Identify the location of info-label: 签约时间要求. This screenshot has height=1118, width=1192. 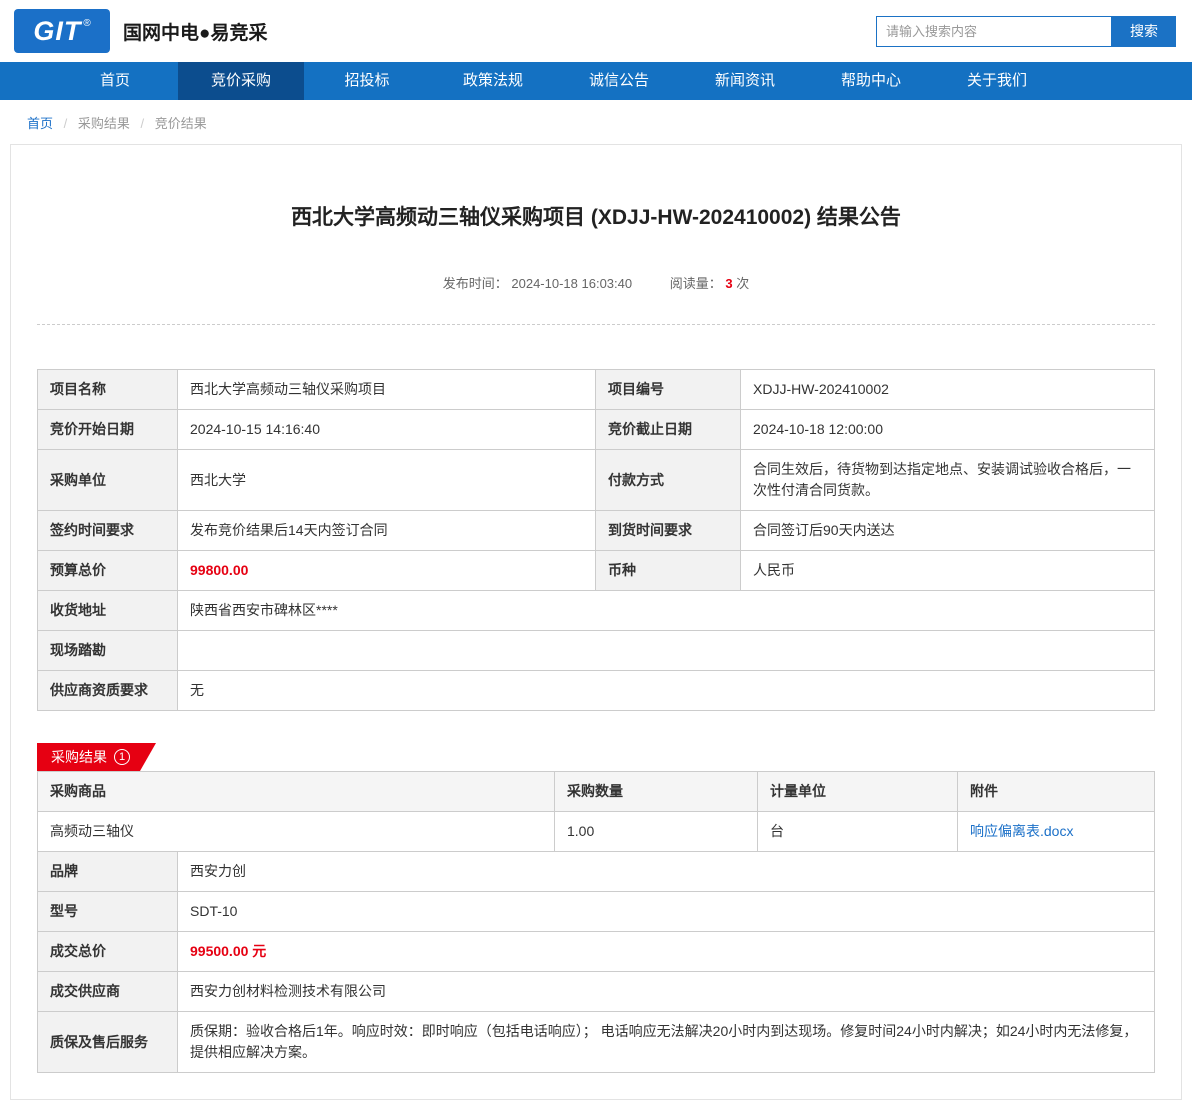
(107, 530).